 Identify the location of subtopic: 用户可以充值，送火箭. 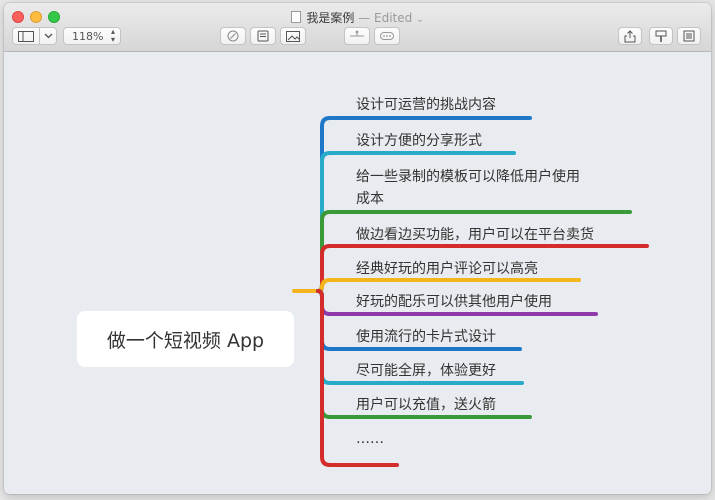
(426, 405).